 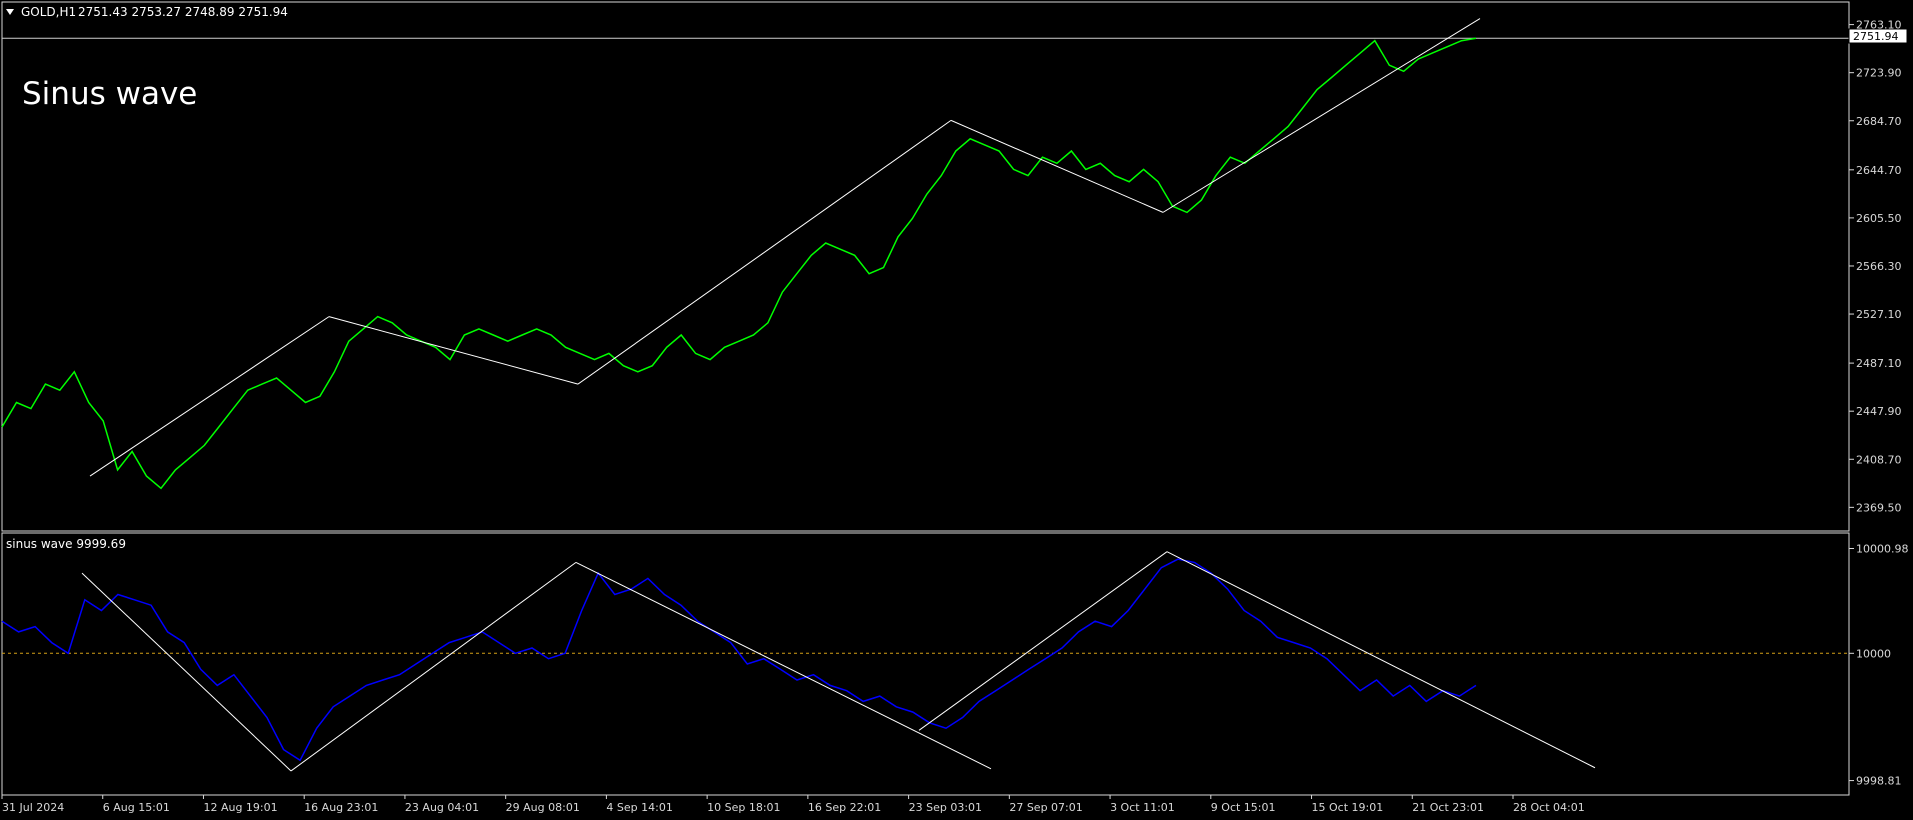 I want to click on time-axis-label: 23 Aug 04:01, so click(x=442, y=807).